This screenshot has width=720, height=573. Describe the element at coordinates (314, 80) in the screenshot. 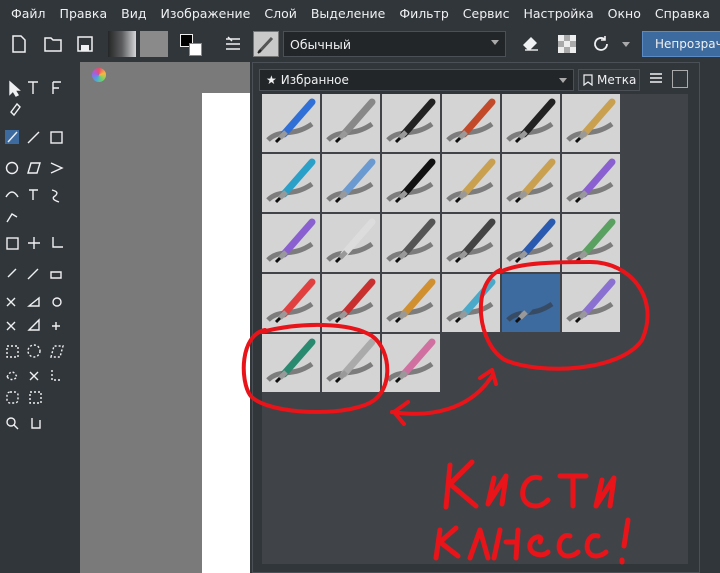

I see `tag-filter-value: Избранное` at that location.